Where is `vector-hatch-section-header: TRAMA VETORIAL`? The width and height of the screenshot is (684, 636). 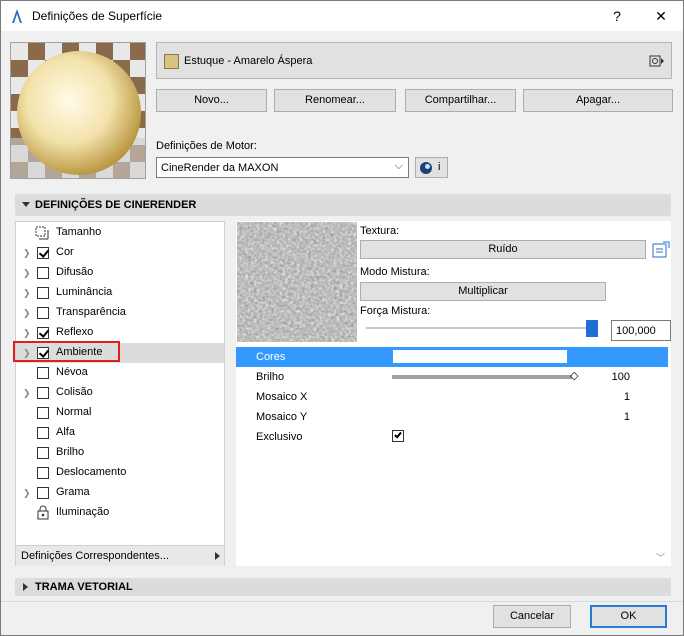 vector-hatch-section-header: TRAMA VETORIAL is located at coordinates (343, 587).